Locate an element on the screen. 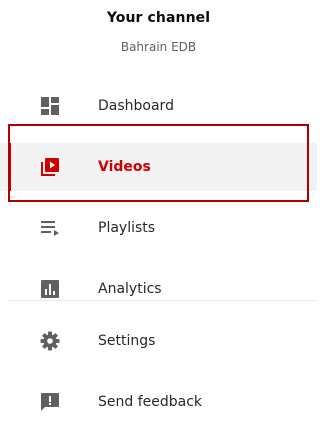 The width and height of the screenshot is (320, 426). sidebar-item-send-feedback: Send feedback is located at coordinates (158, 402).